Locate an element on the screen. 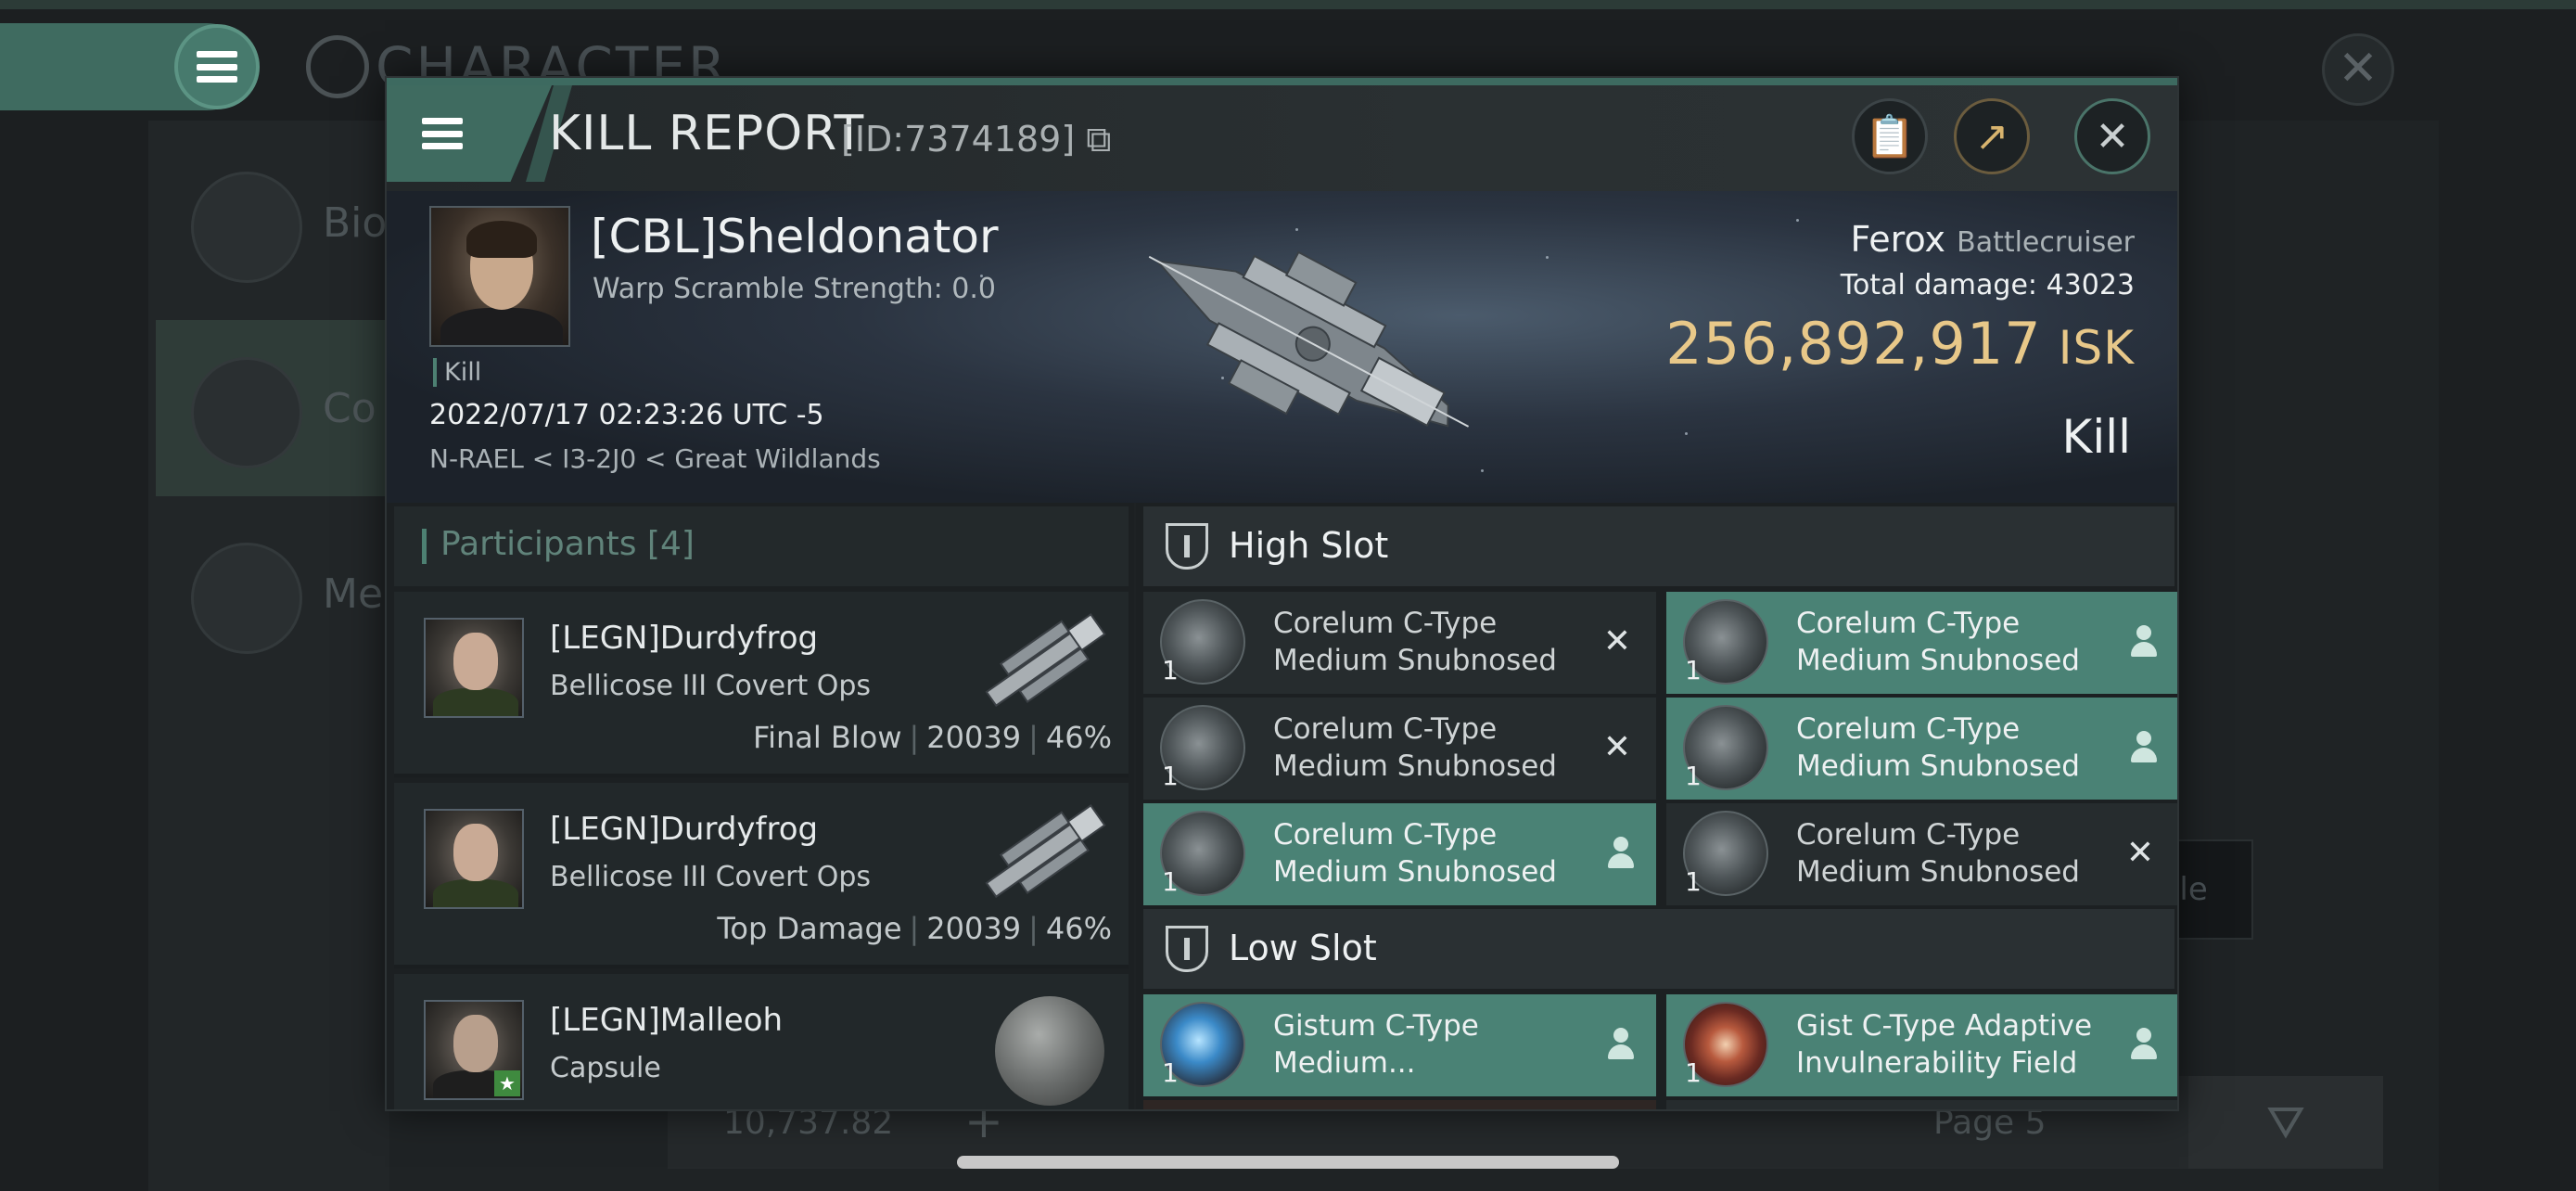 The height and width of the screenshot is (1191, 2576). high-slot-label: High Slot is located at coordinates (1309, 545).